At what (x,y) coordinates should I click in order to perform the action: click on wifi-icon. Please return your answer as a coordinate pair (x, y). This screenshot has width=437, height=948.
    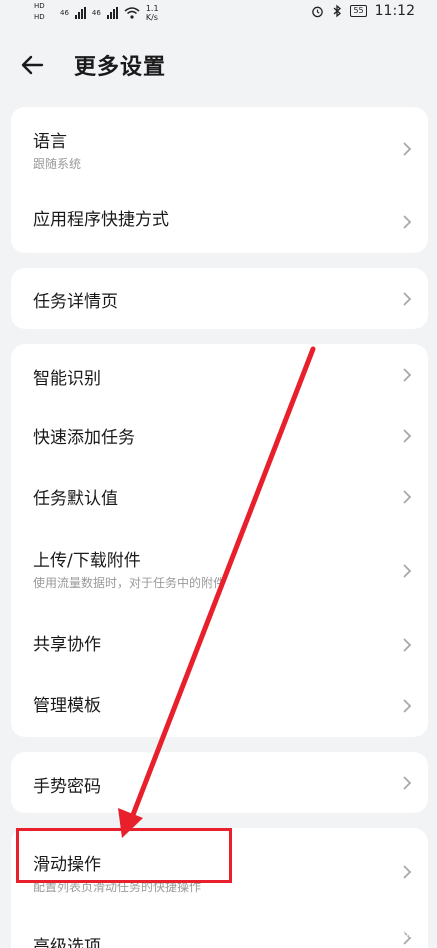
    Looking at the image, I should click on (132, 13).